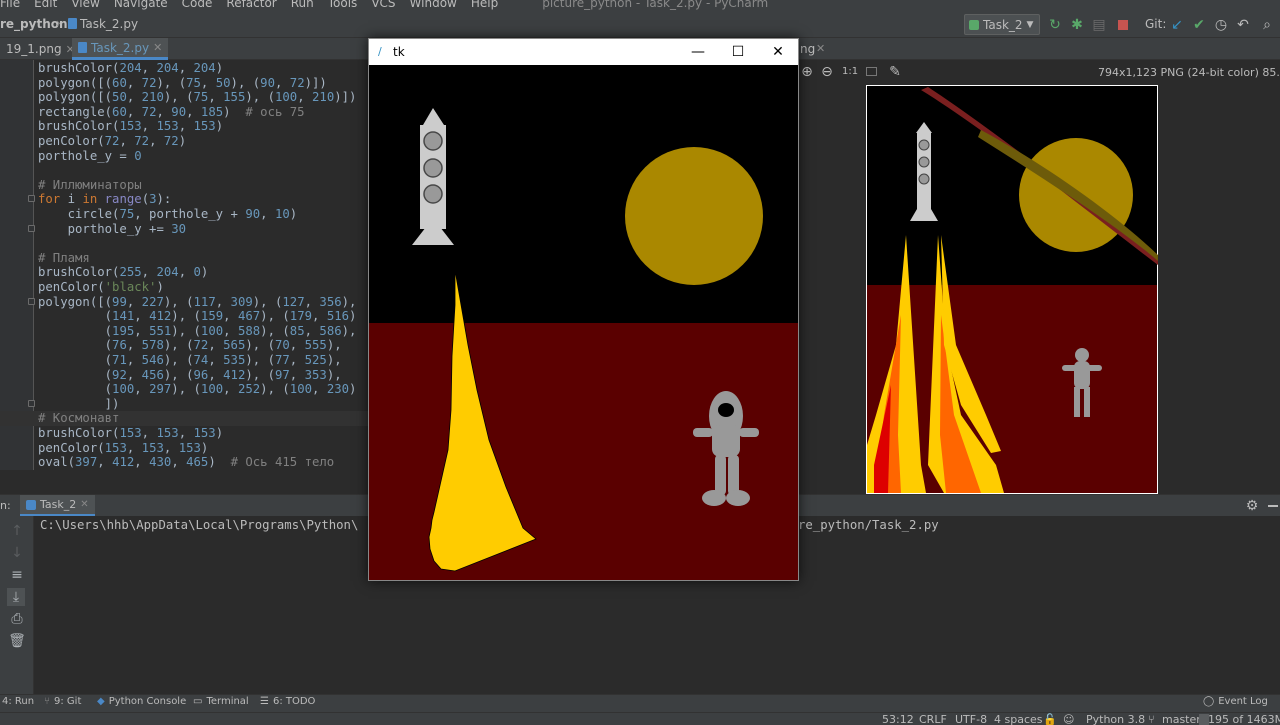  Describe the element at coordinates (349, 301) in the screenshot. I see `code-token: ),` at that location.